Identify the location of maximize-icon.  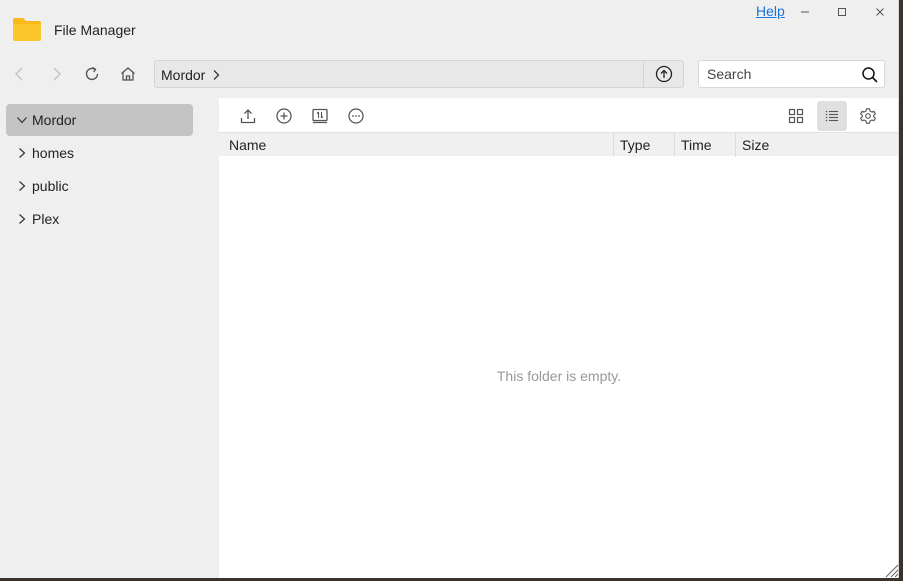
(842, 12).